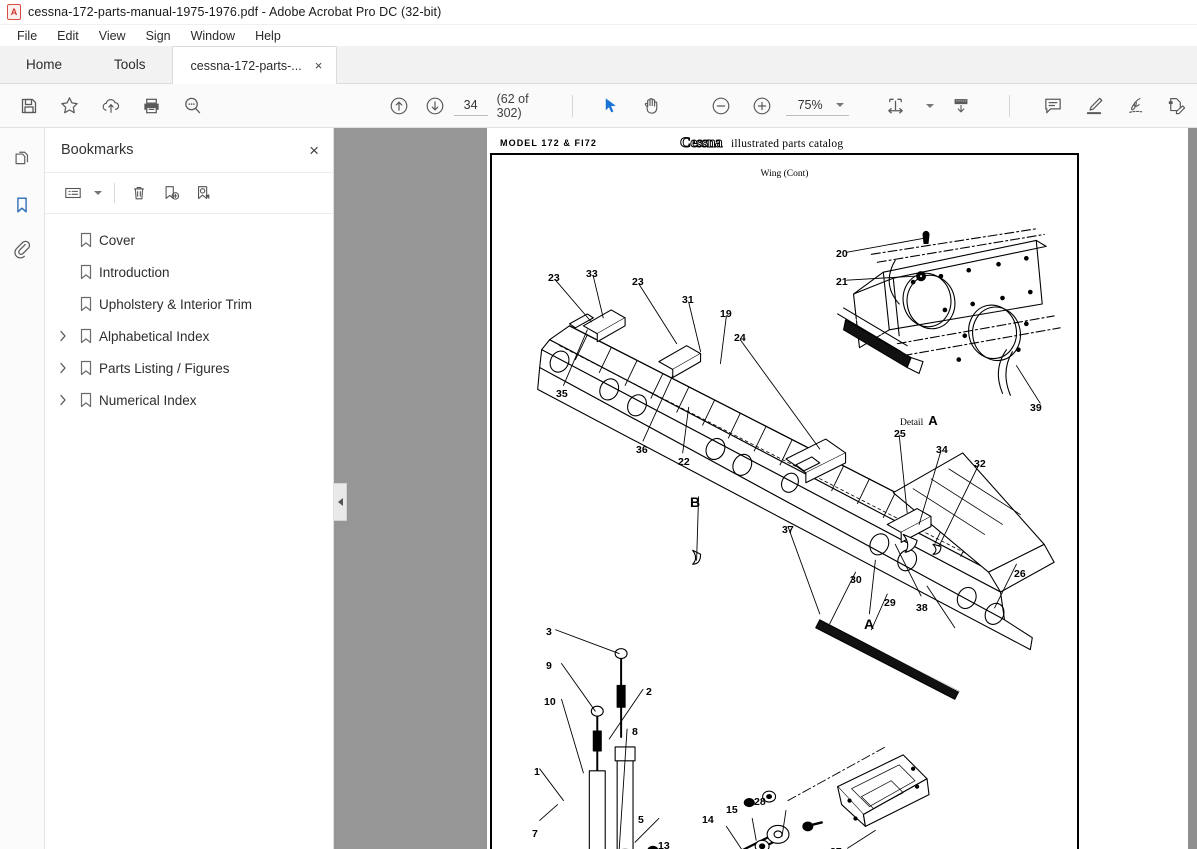 The image size is (1197, 849). I want to click on paperclip-icon, so click(22, 250).